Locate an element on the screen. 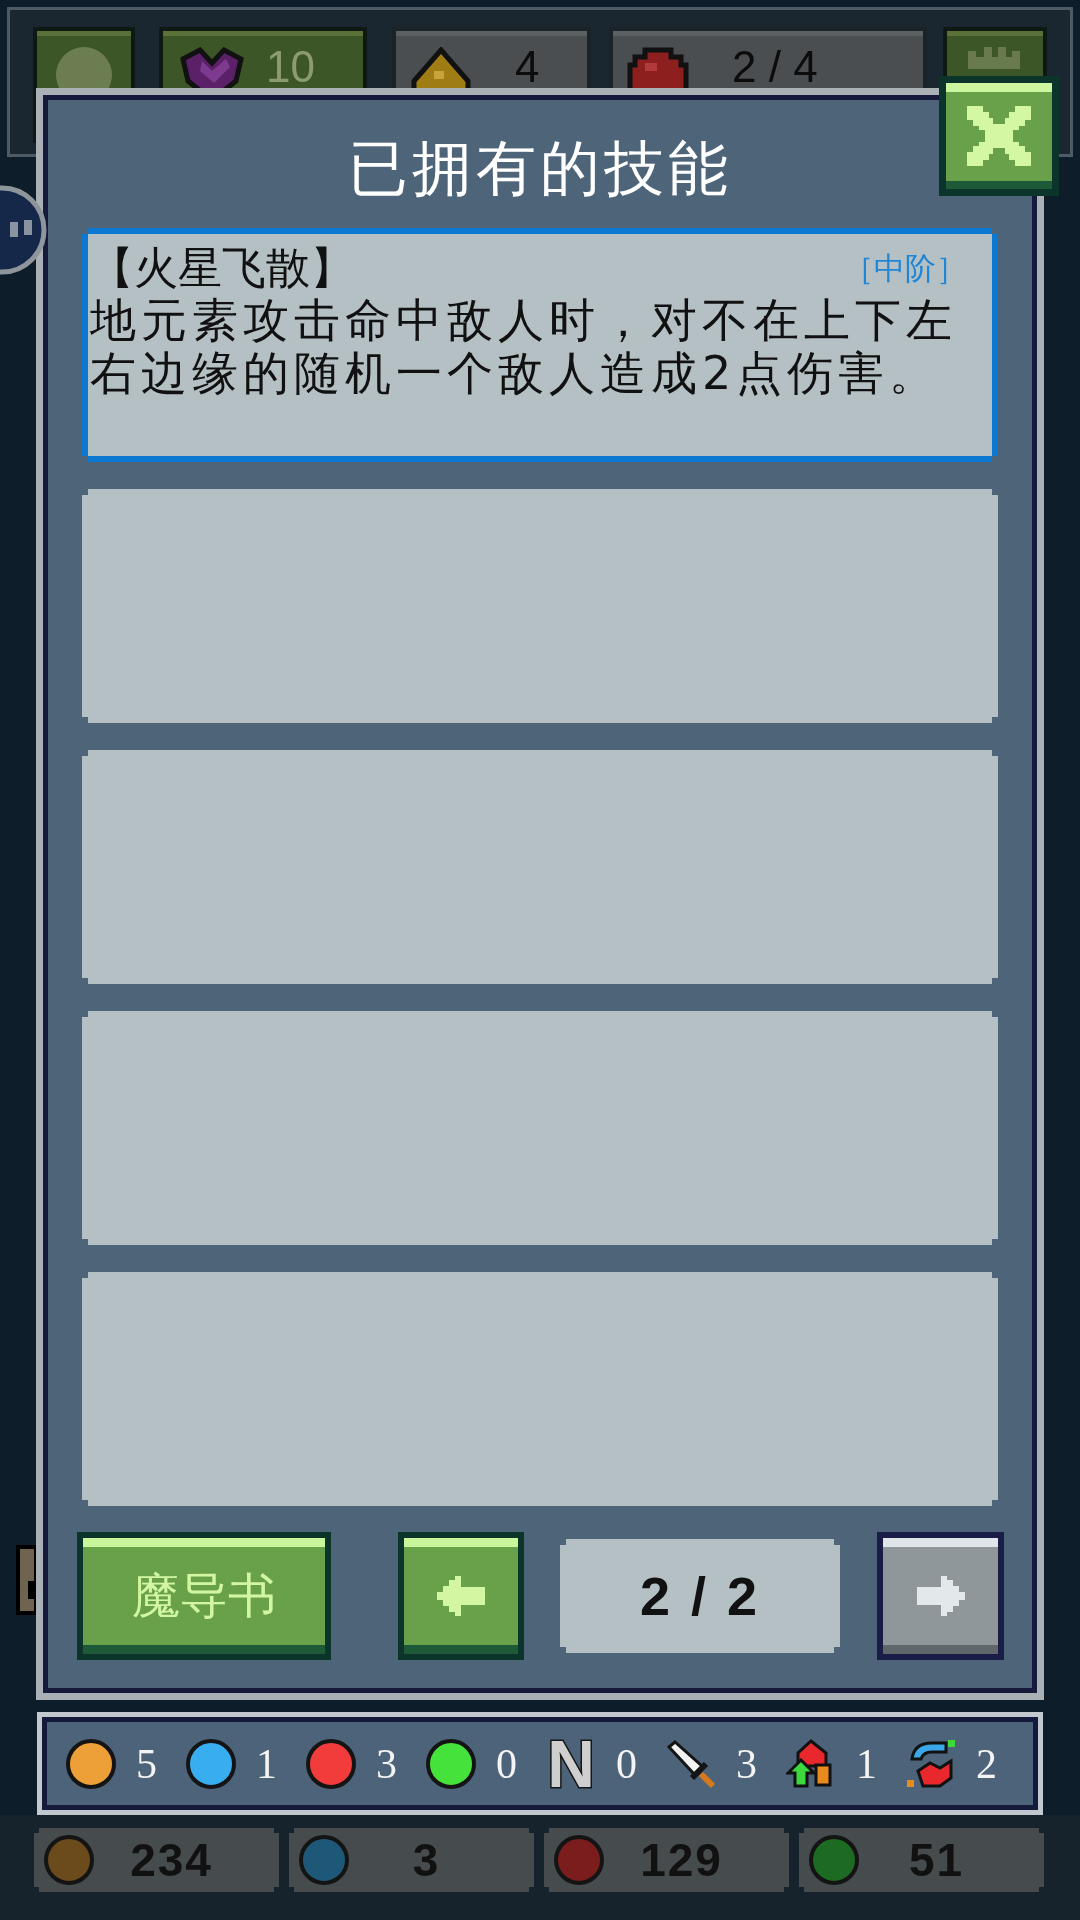 The width and height of the screenshot is (1080, 1920). battlement-icon is located at coordinates (994, 58).